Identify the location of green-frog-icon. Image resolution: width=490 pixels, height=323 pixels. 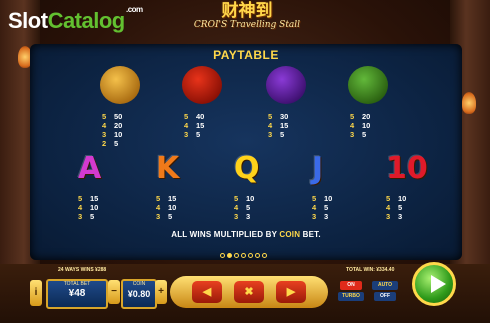
(368, 85).